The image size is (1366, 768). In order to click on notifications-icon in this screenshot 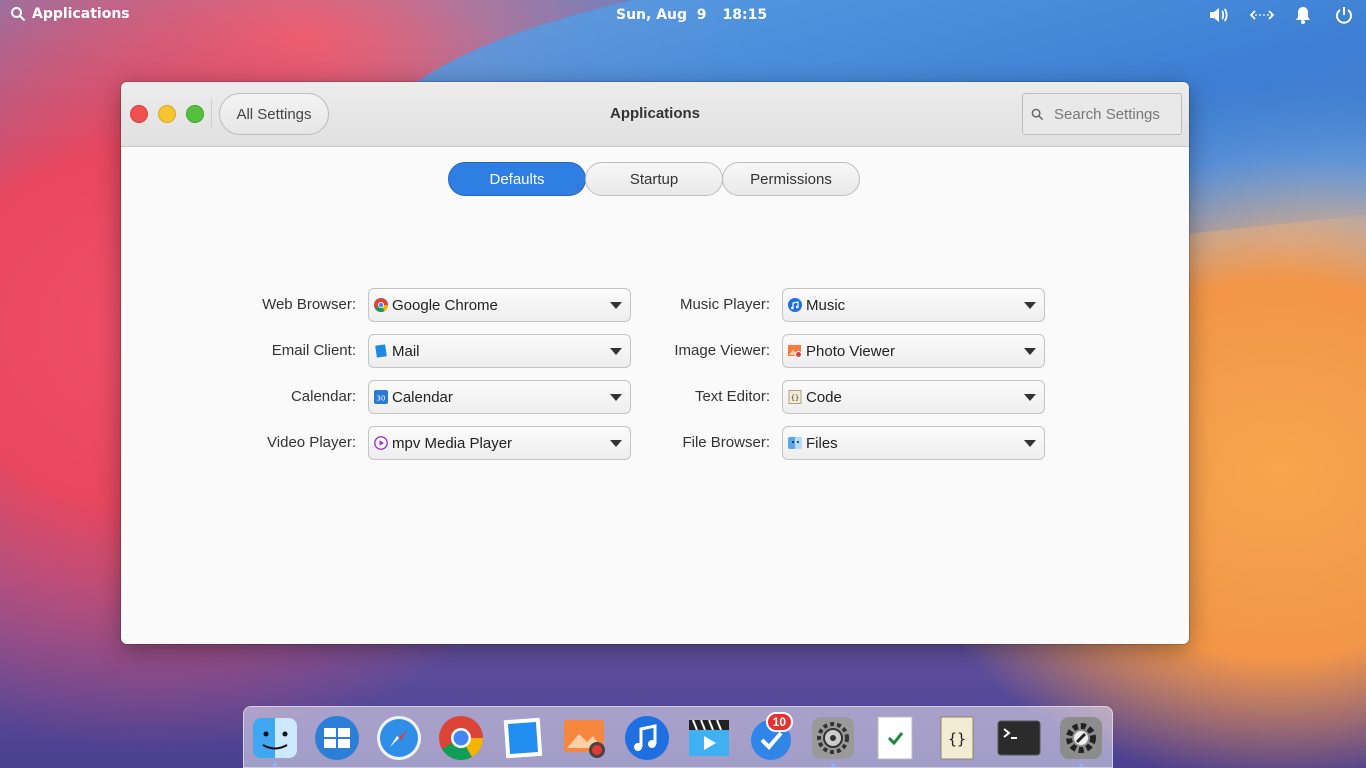, I will do `click(1303, 15)`.